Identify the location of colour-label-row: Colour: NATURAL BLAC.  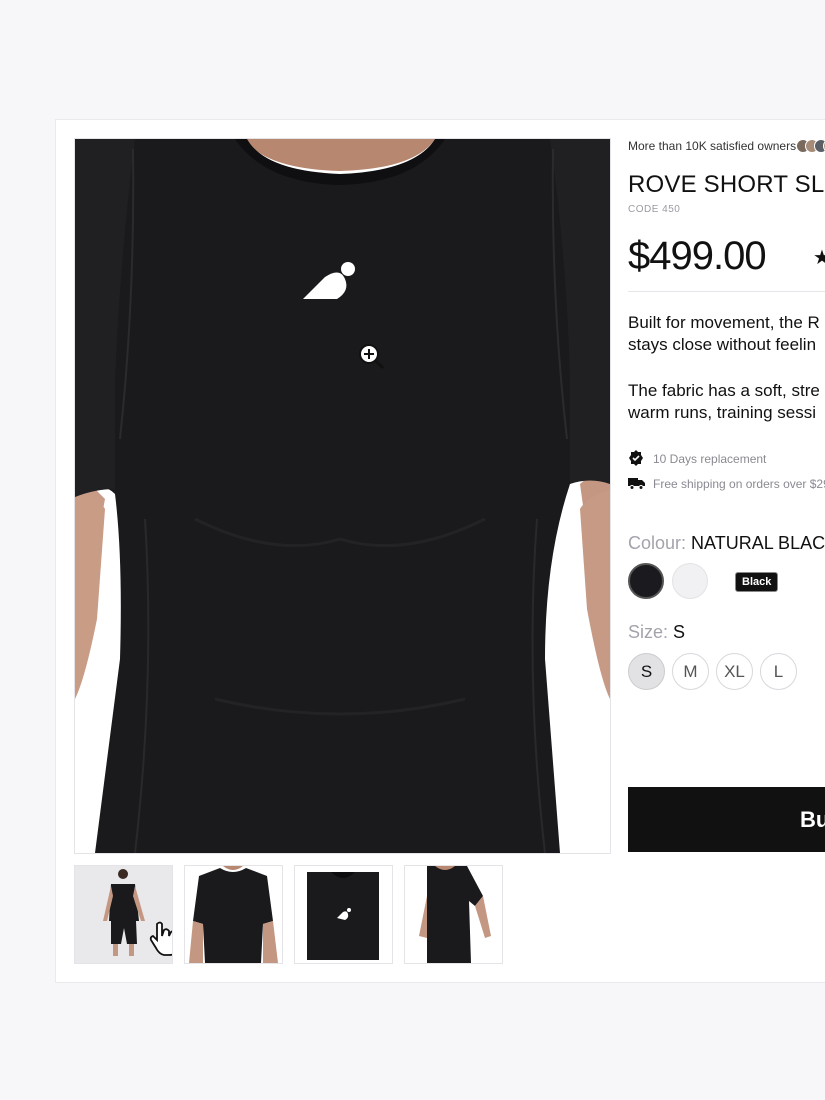
(726, 543).